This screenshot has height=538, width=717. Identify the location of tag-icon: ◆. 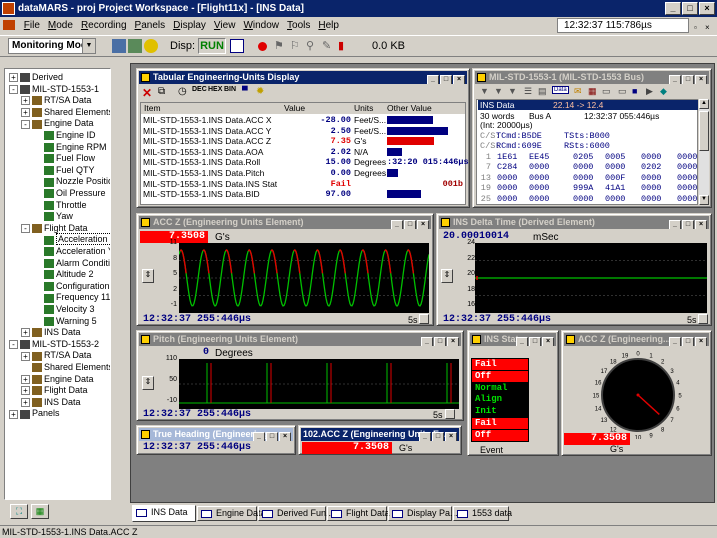
(663, 91).